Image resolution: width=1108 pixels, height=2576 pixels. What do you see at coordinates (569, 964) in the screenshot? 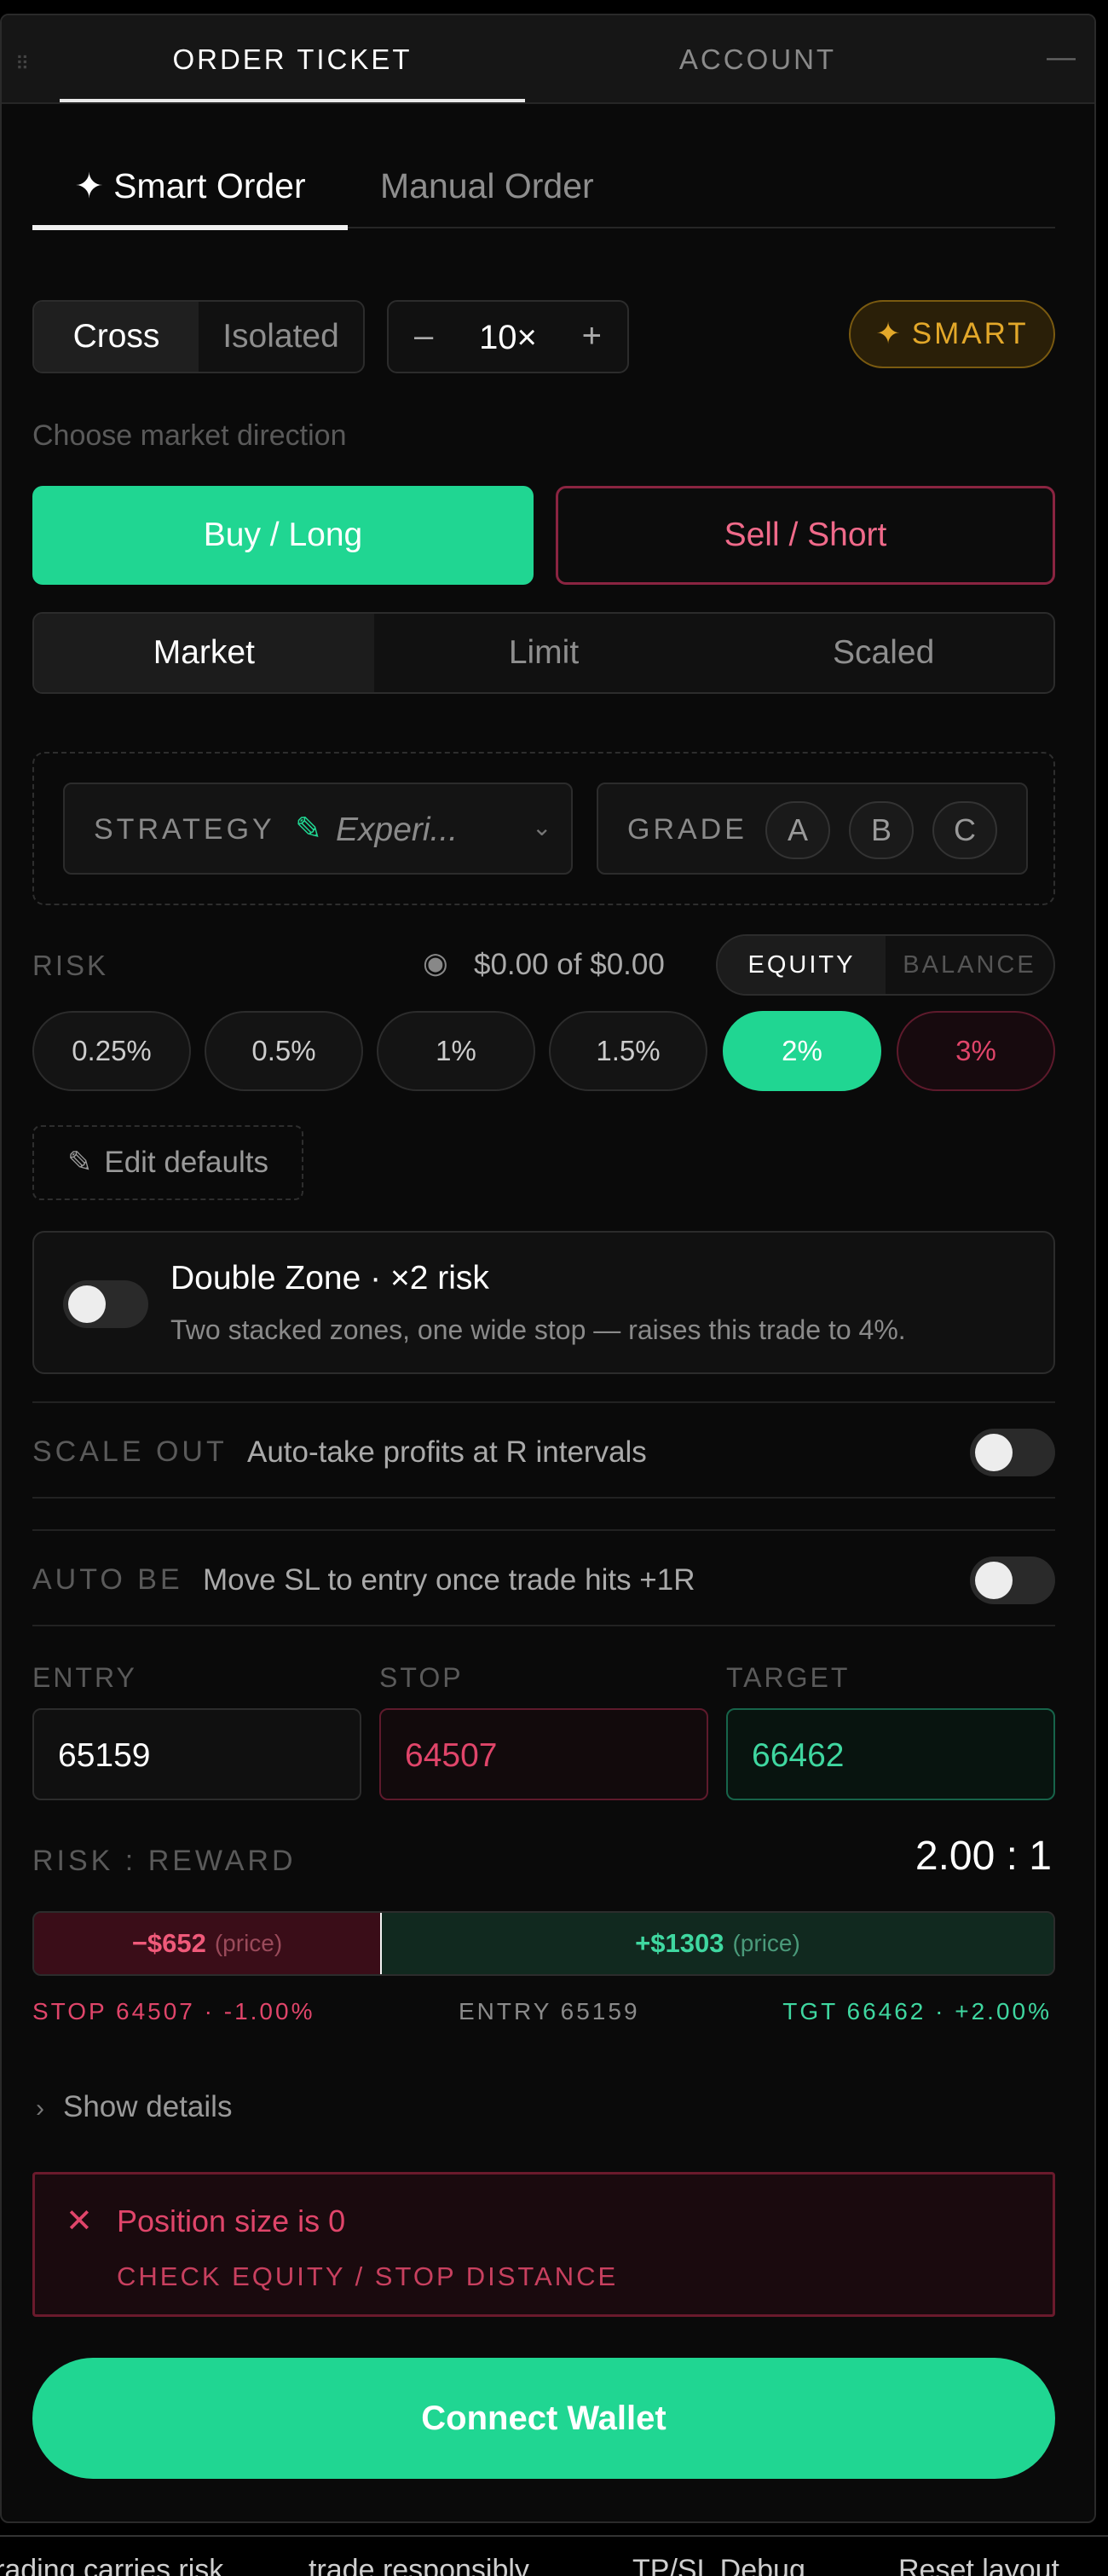
I see `risk-amount: $0.00 of $0.00` at bounding box center [569, 964].